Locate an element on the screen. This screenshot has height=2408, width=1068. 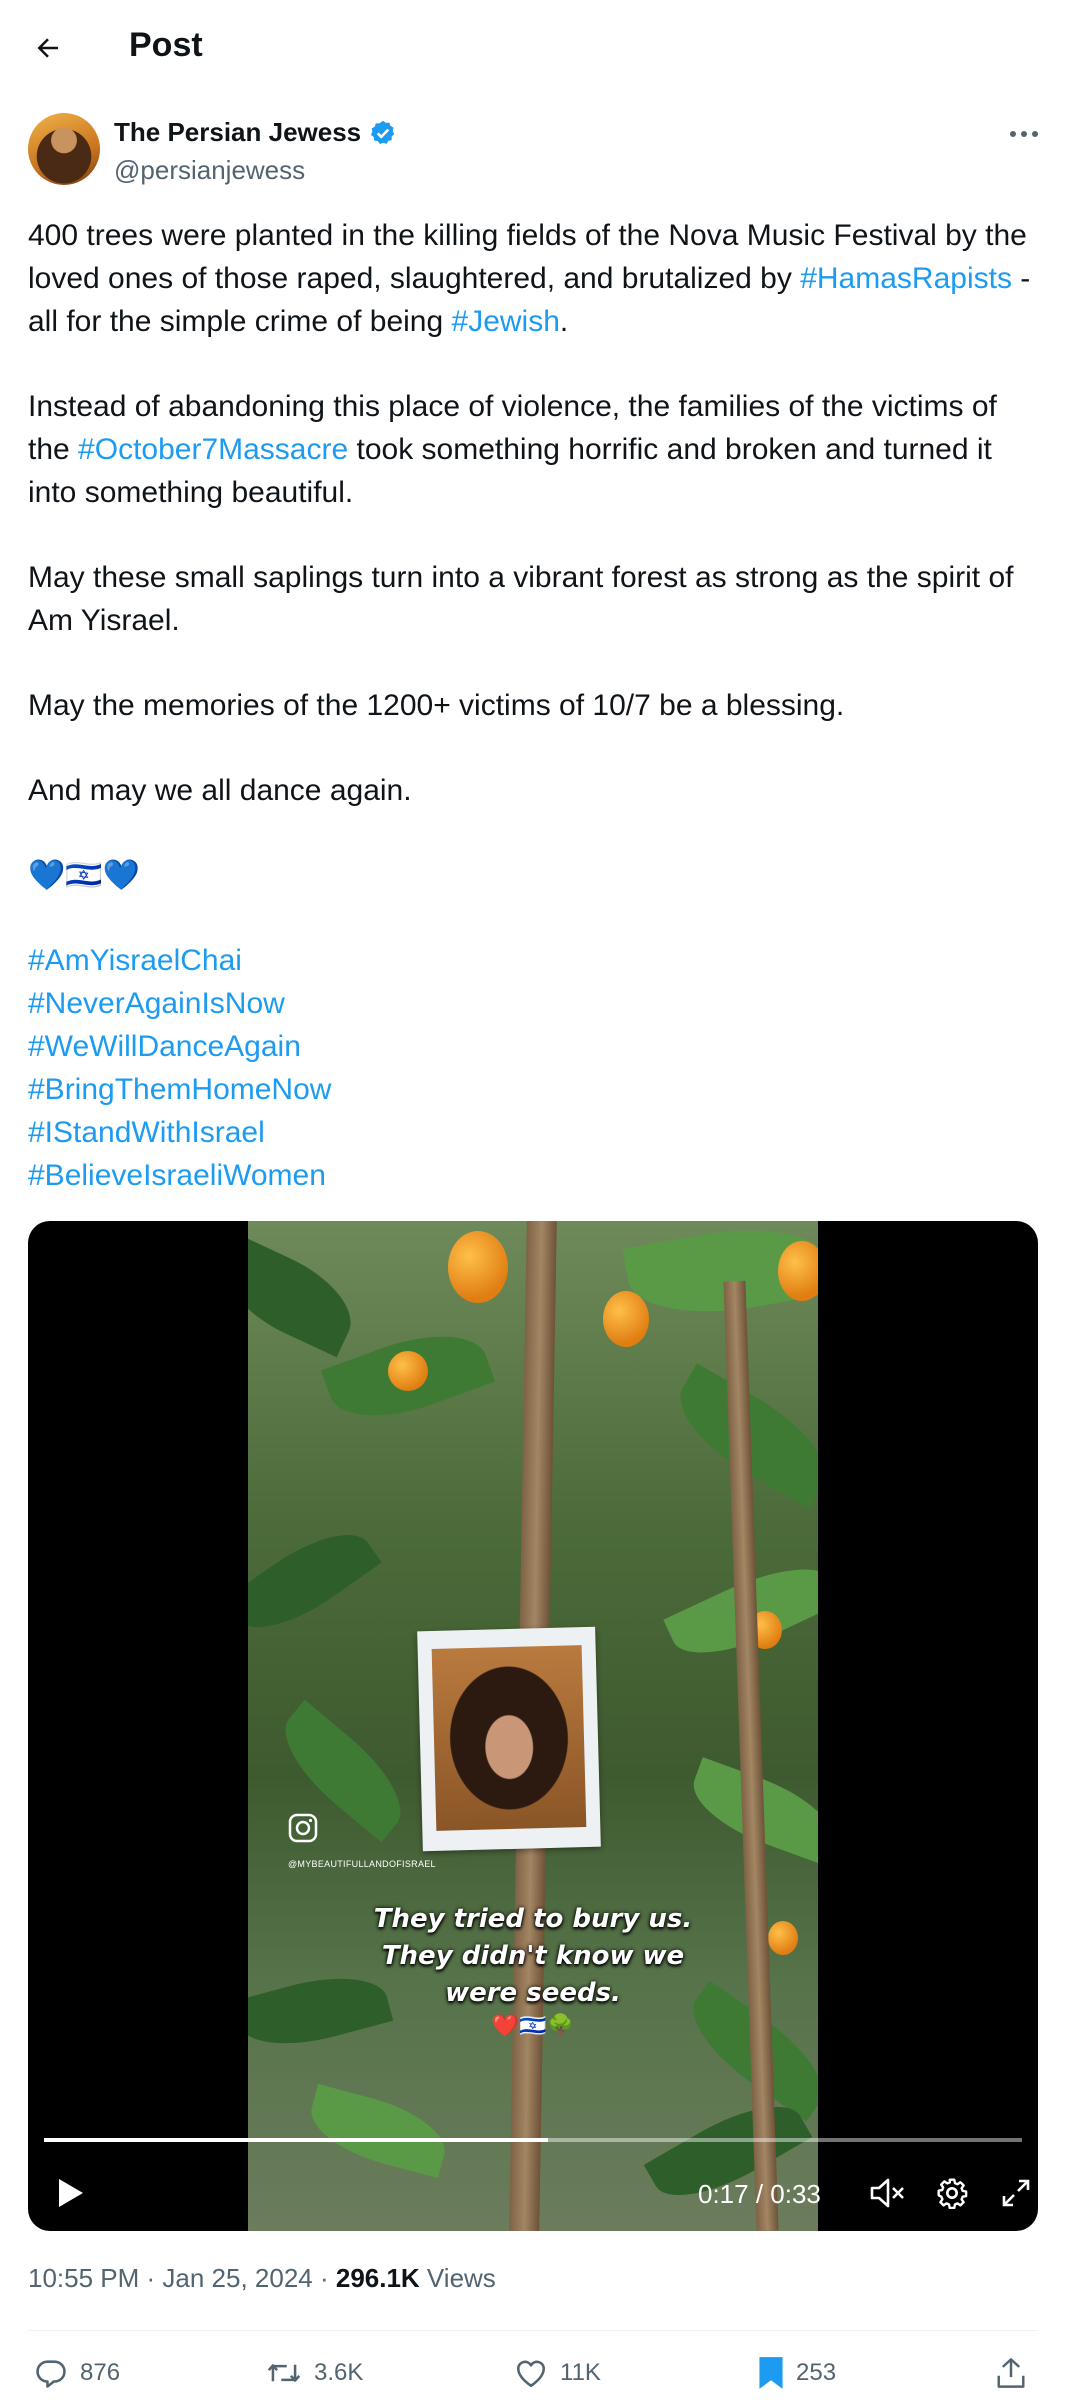
share-button is located at coordinates (1011, 2373).